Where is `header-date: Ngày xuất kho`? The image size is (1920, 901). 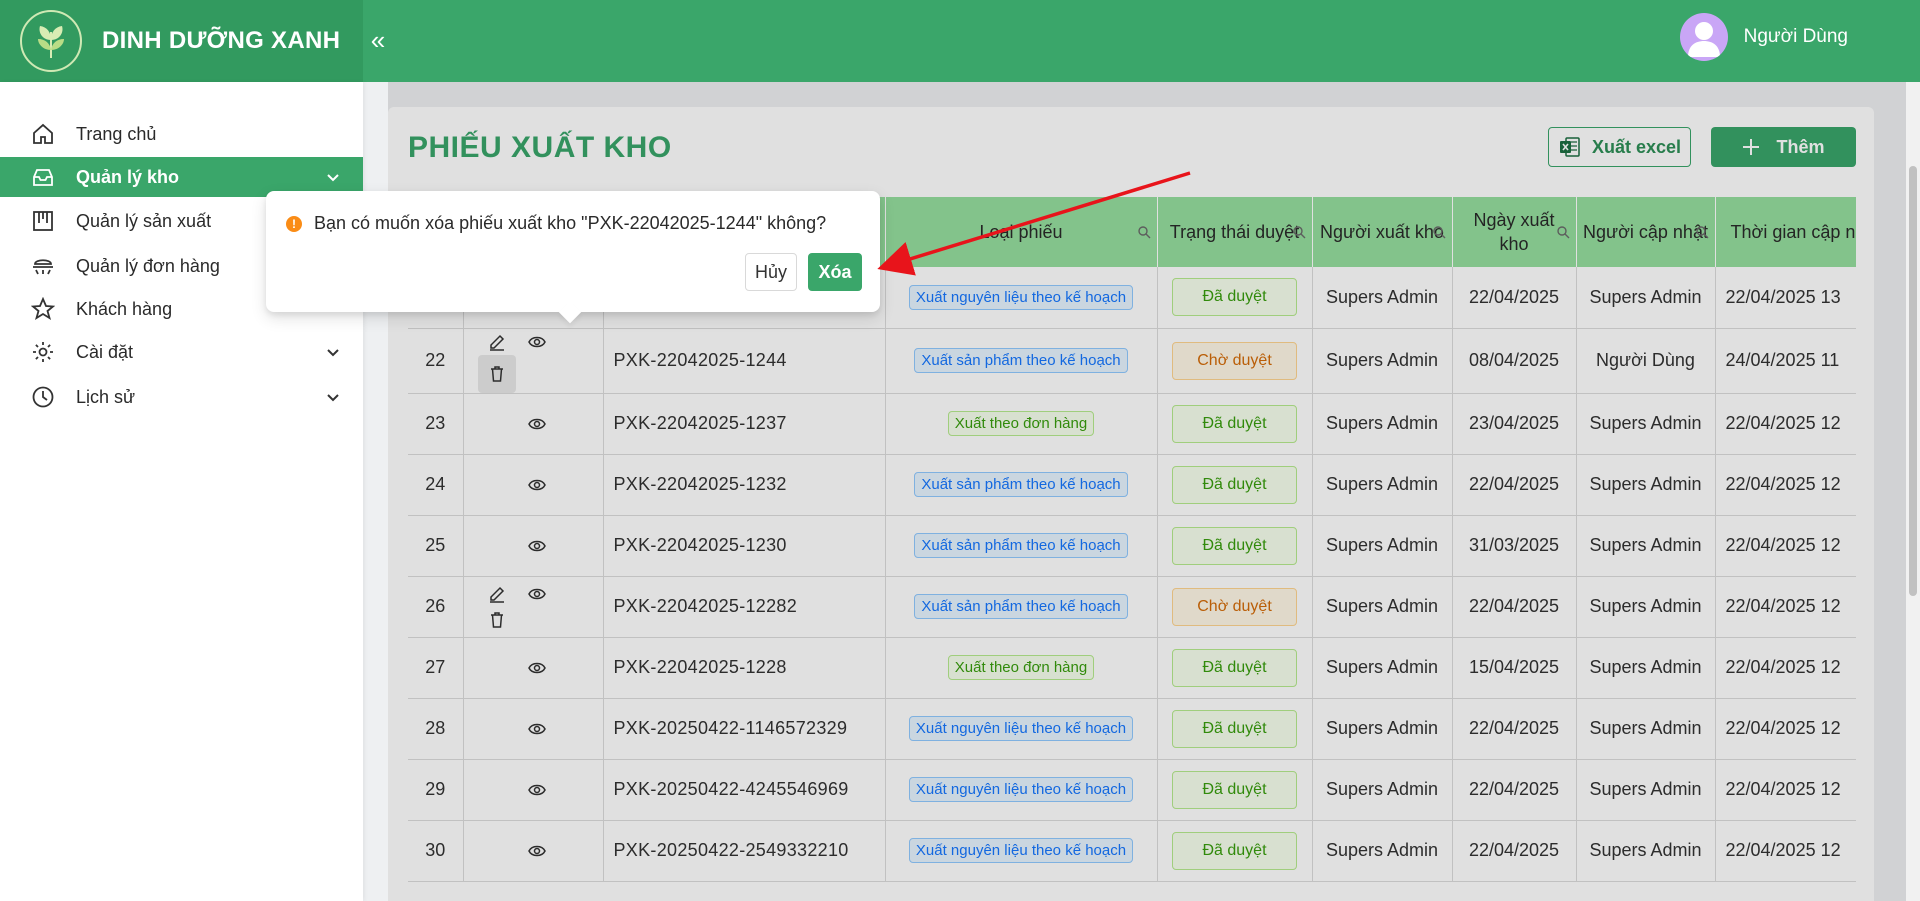 header-date: Ngày xuất kho is located at coordinates (1514, 232).